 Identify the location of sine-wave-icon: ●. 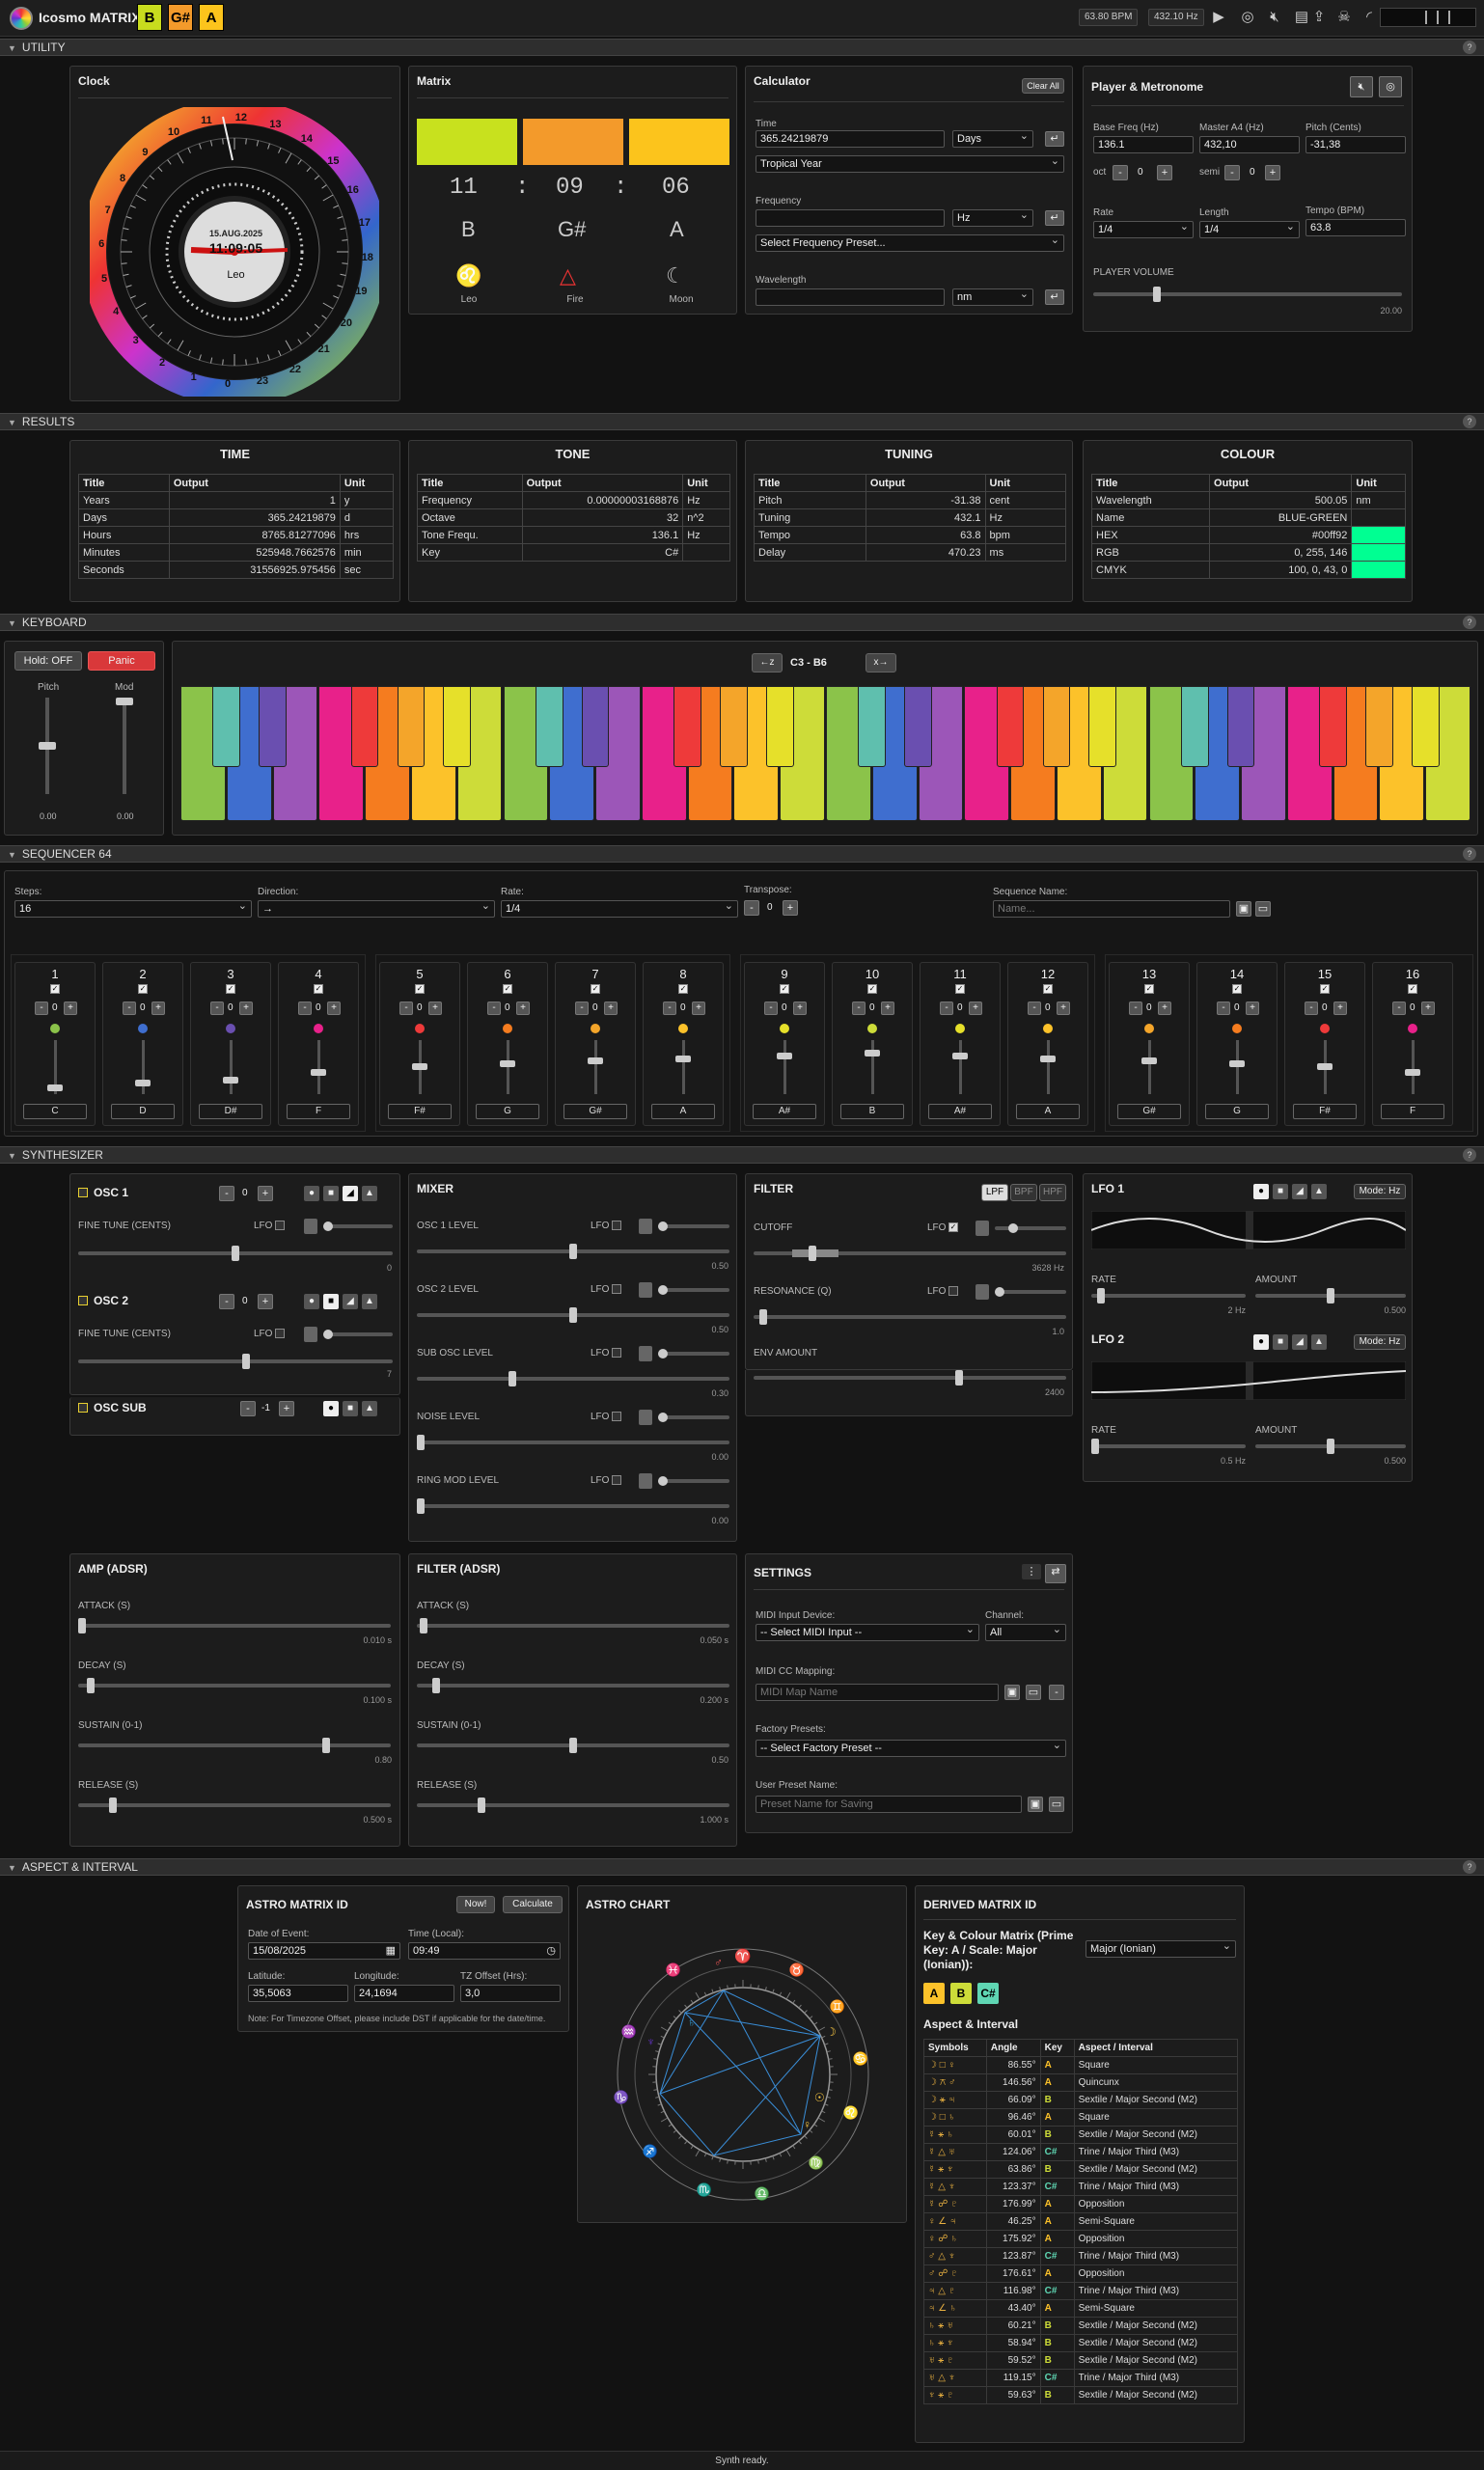
(311, 1193).